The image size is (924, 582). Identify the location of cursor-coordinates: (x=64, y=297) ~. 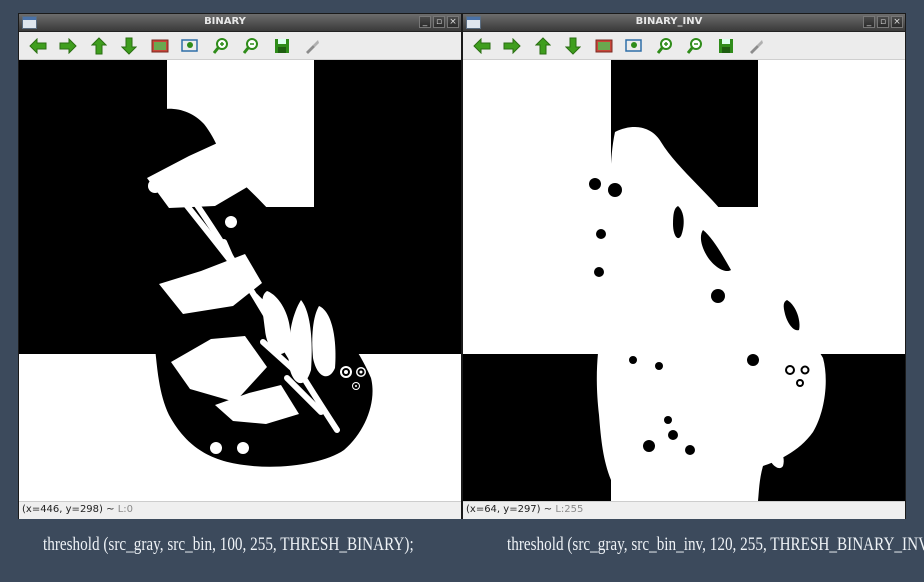
(509, 509).